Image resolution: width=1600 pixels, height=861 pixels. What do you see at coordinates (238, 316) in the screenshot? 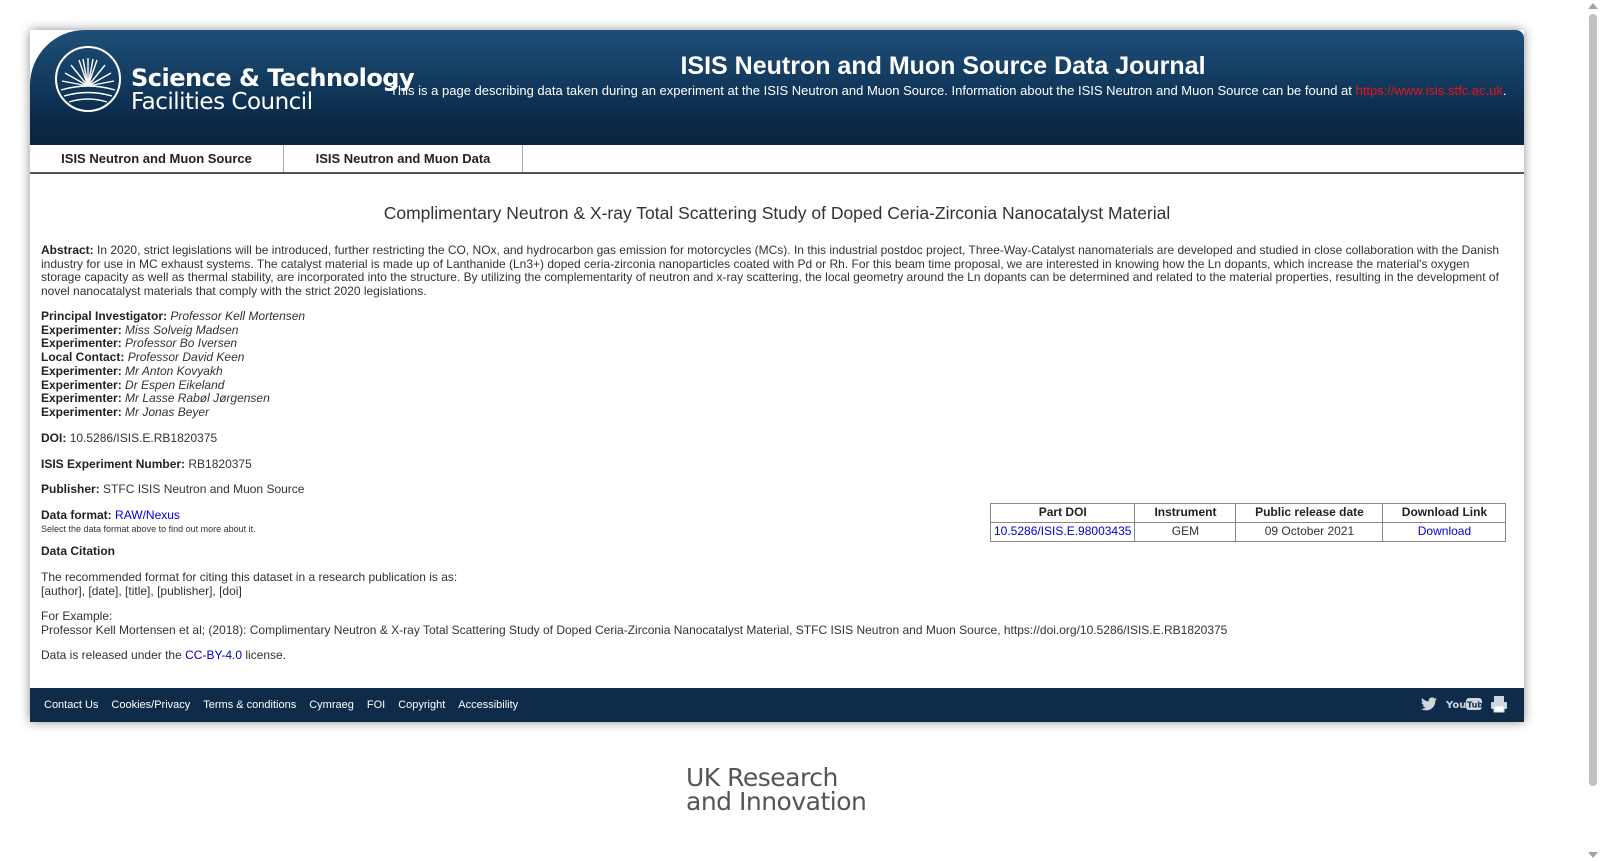
I see `person-name: Professor Kell Mortensen` at bounding box center [238, 316].